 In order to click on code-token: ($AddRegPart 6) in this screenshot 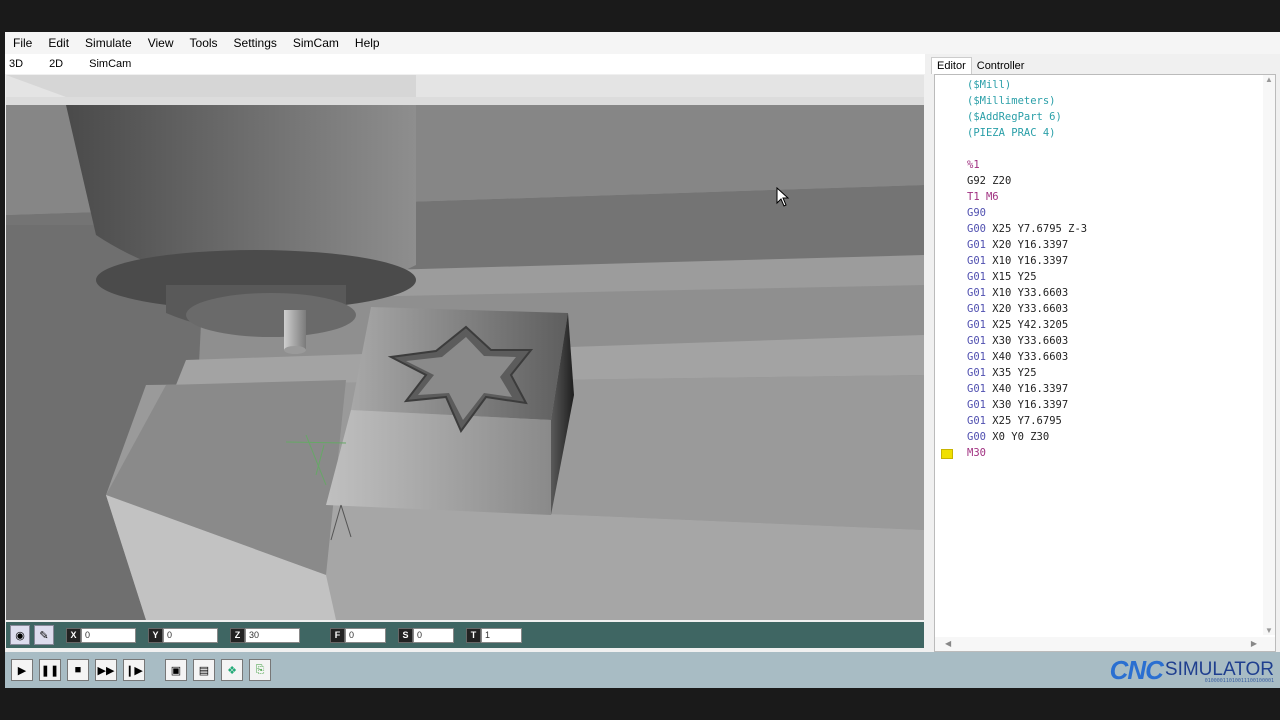, I will do `click(1014, 117)`.